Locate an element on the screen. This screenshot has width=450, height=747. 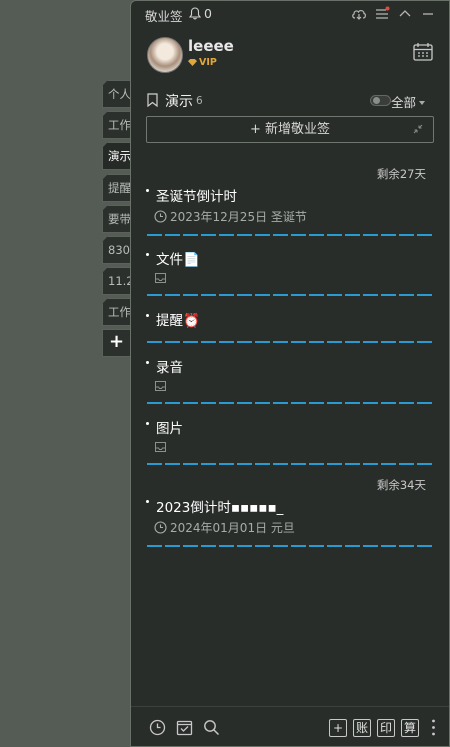
group-name: 演示 is located at coordinates (179, 102).